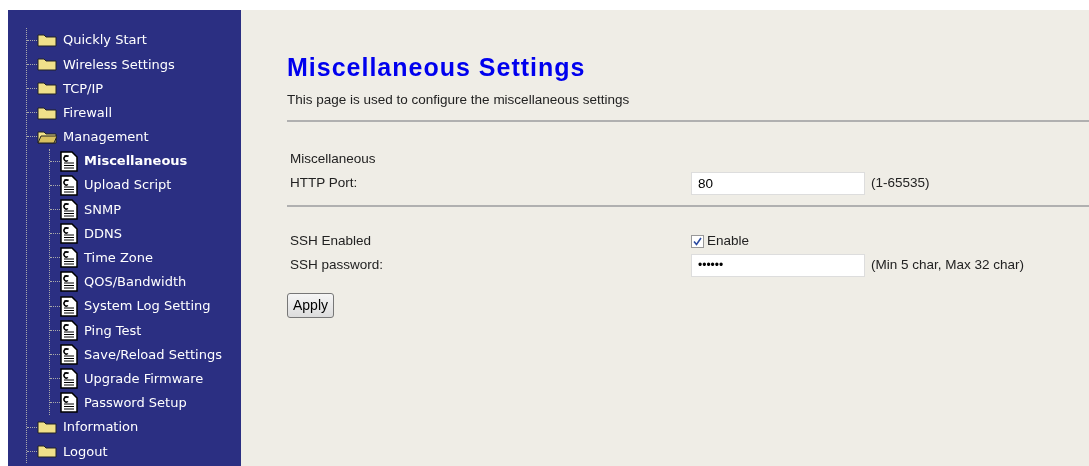 This screenshot has width=1089, height=466. What do you see at coordinates (333, 159) in the screenshot?
I see `section-heading: Miscellaneous` at bounding box center [333, 159].